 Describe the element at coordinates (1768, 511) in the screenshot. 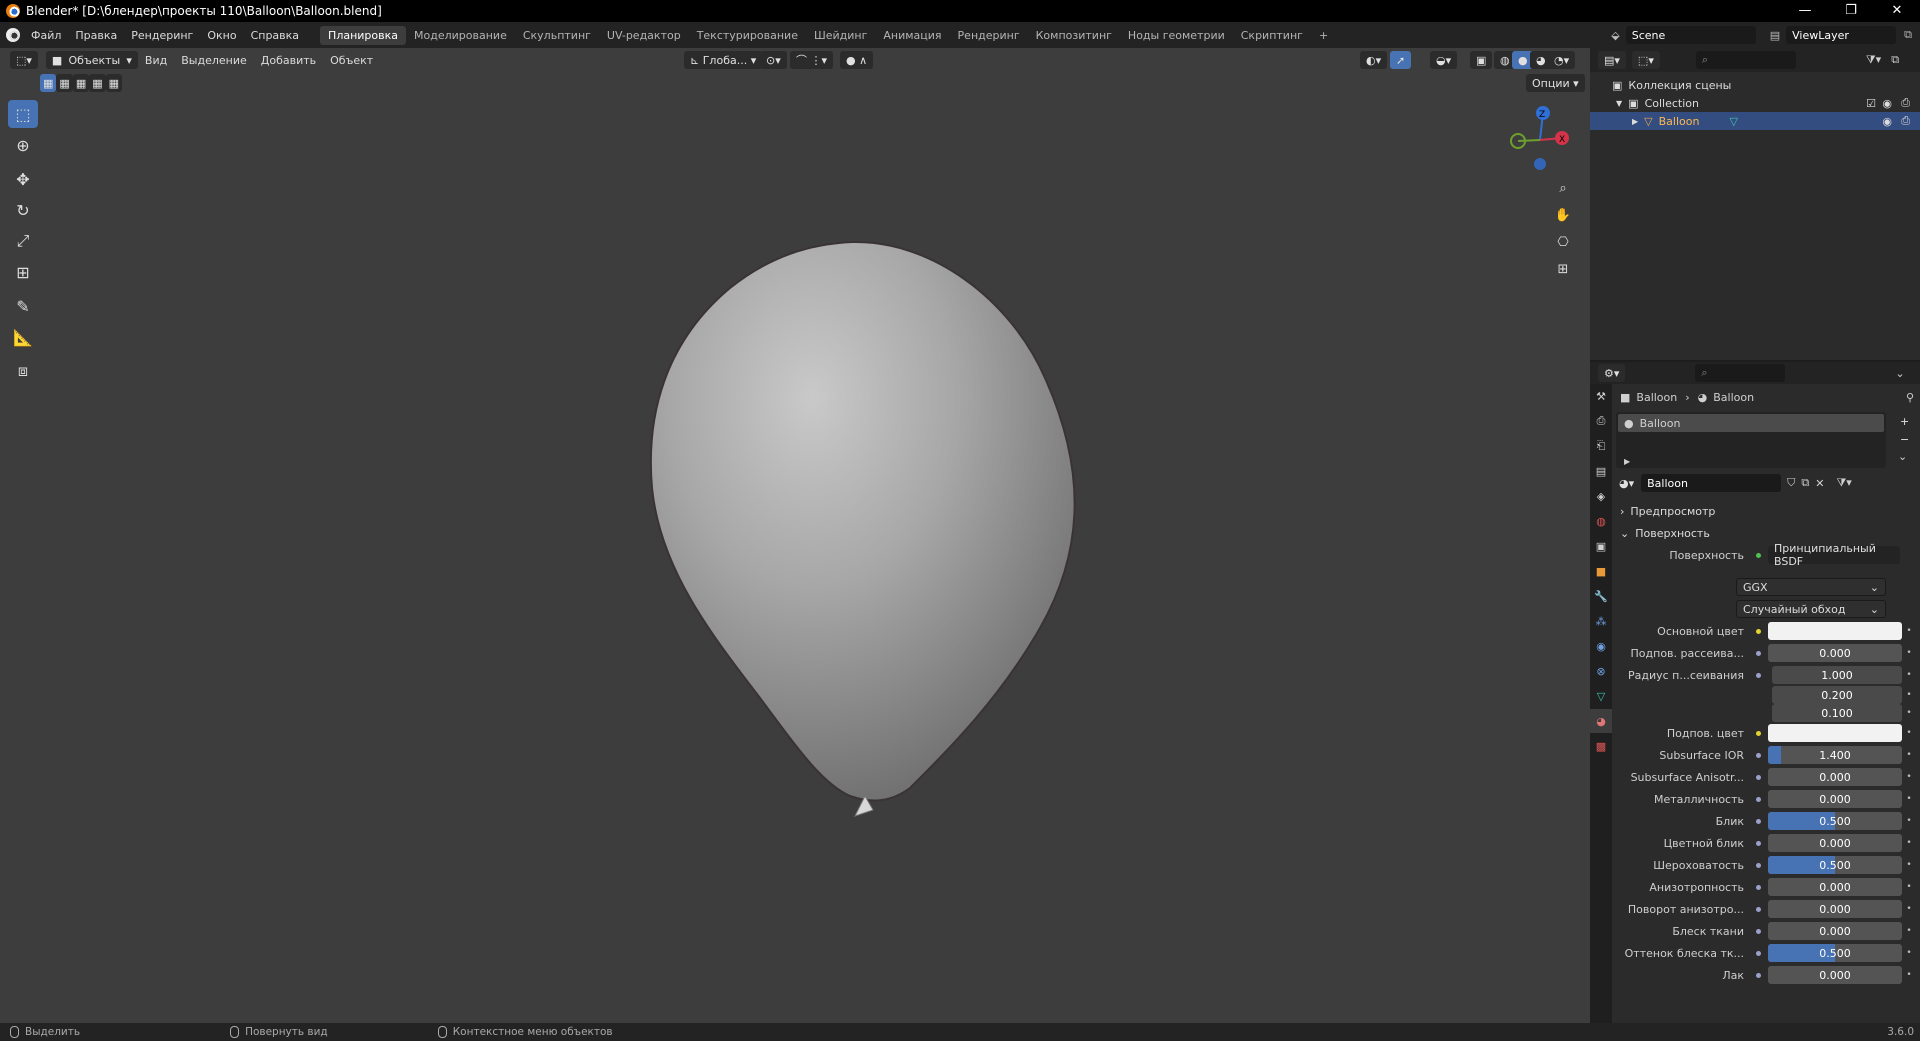

I see `preview-section-header: › Предпросмотр` at that location.